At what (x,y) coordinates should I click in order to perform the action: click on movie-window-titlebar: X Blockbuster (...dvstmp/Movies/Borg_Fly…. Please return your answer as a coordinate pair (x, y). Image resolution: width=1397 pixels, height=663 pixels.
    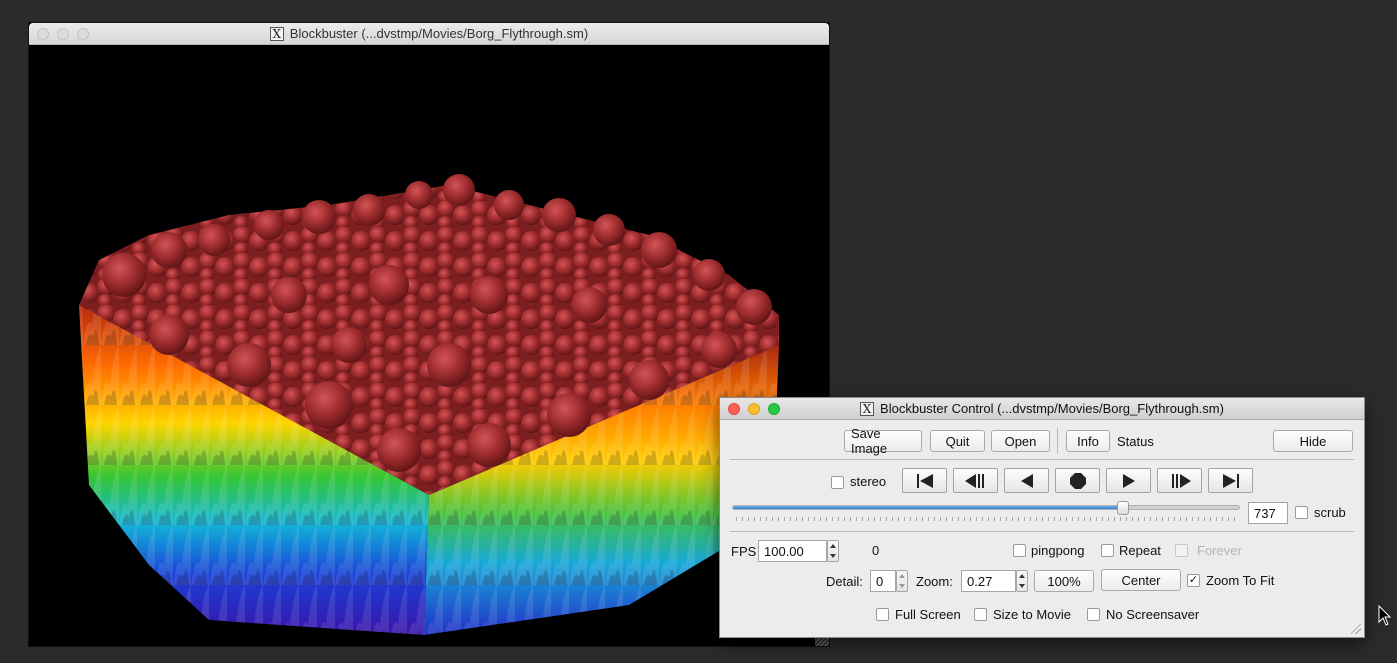
    Looking at the image, I should click on (429, 34).